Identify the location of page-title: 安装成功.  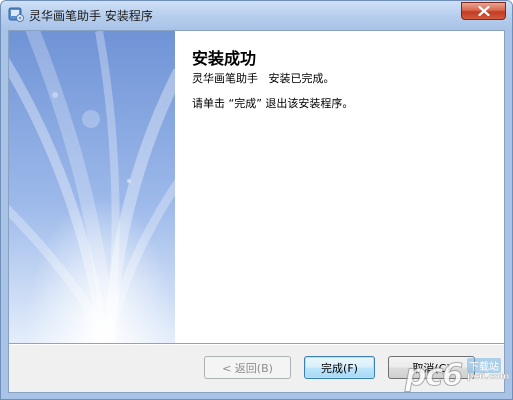
(224, 58).